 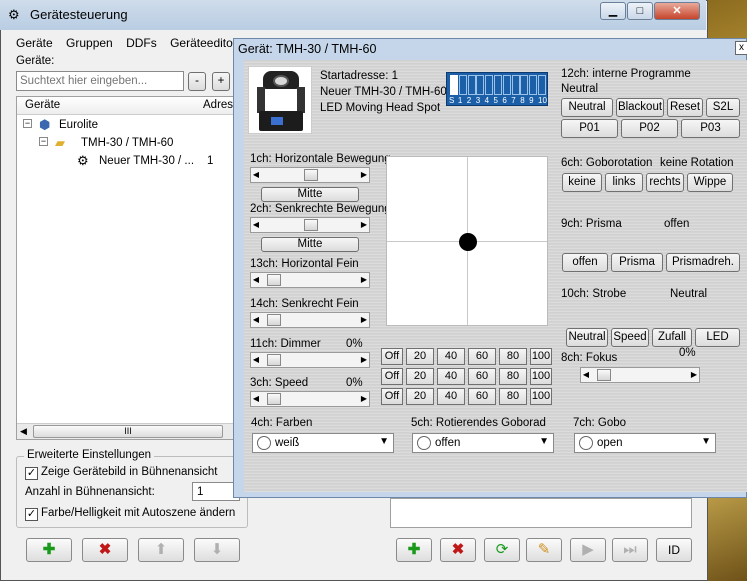 What do you see at coordinates (310, 194) in the screenshot?
I see `mitte-horiz-button: Mitte` at bounding box center [310, 194].